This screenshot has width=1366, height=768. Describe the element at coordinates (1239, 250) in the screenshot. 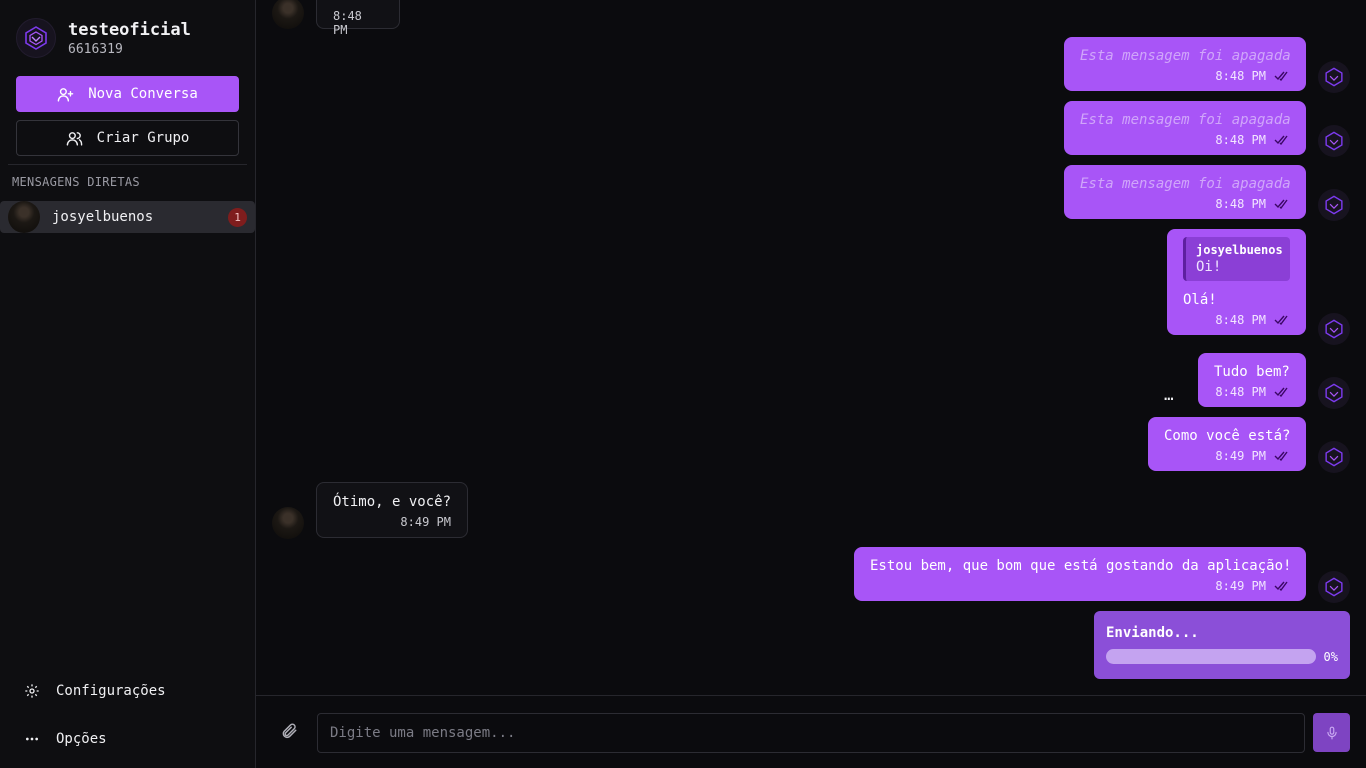

I see `reply-author: josyelbuenos` at that location.